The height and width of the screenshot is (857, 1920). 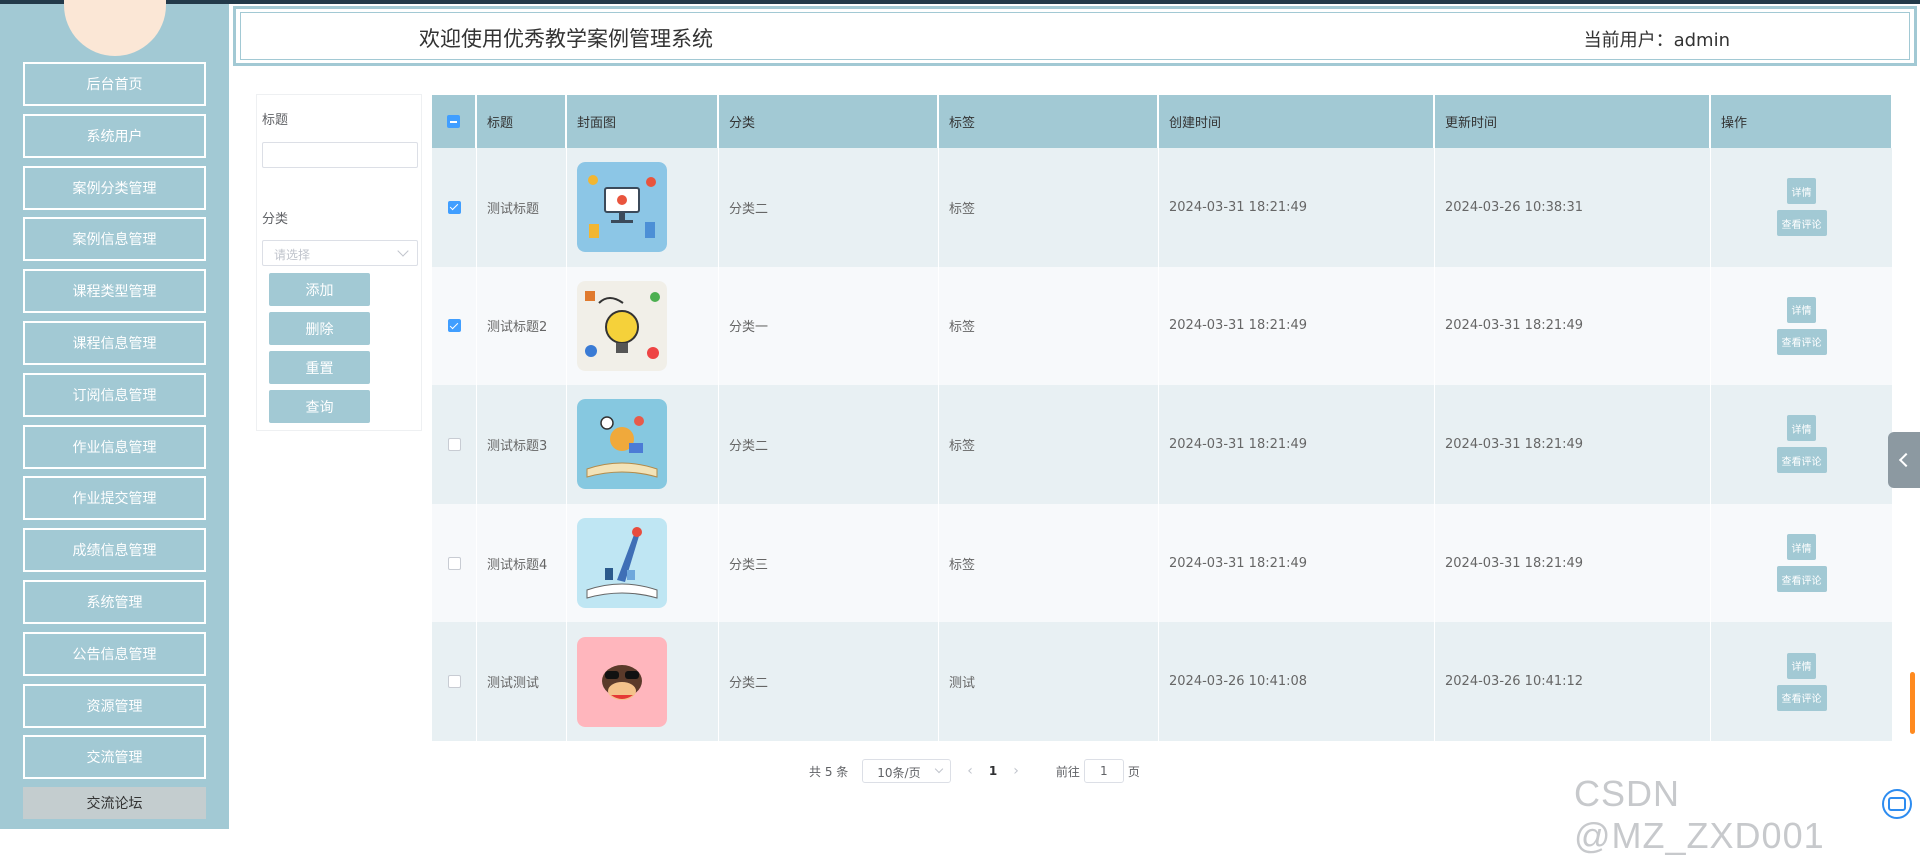 What do you see at coordinates (960, 2) in the screenshot?
I see `top-strip` at bounding box center [960, 2].